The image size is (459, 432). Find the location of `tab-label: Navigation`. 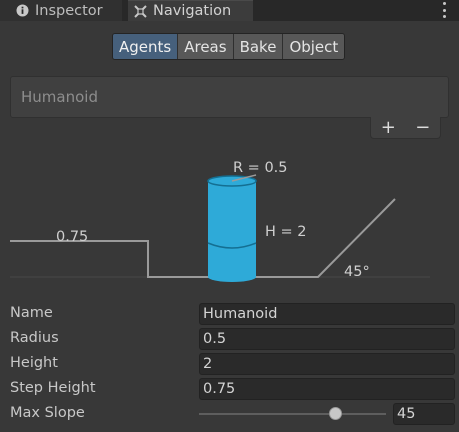

tab-label: Navigation is located at coordinates (192, 11).